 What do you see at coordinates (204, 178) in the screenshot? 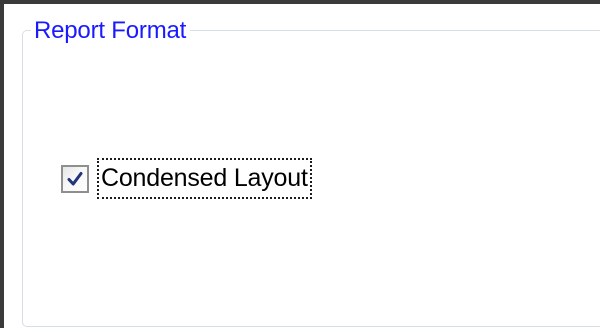
I see `condensed-layout-label: Condensed Layout` at bounding box center [204, 178].